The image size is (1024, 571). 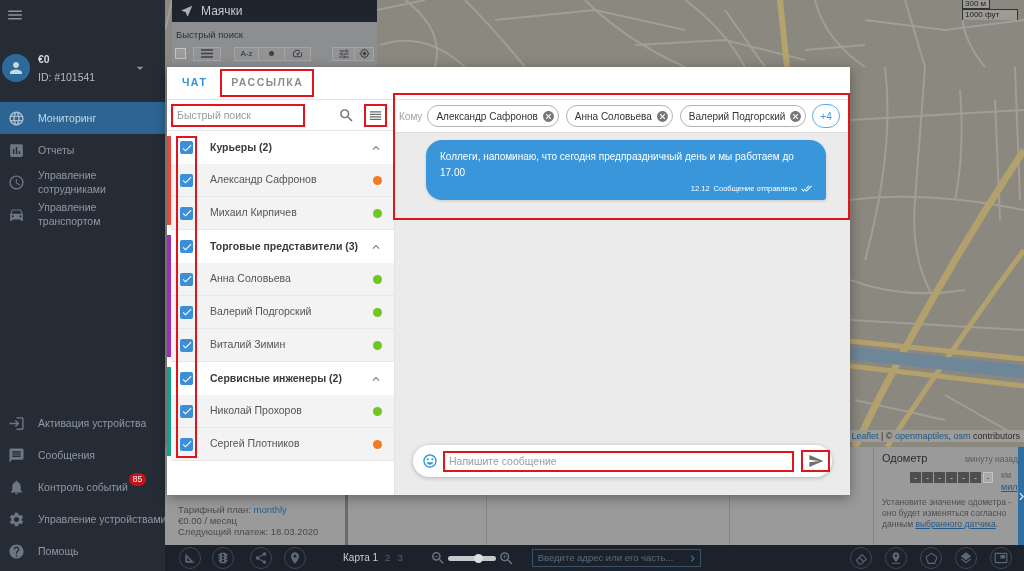 I want to click on navigation-arrow-icon, so click(x=187, y=11).